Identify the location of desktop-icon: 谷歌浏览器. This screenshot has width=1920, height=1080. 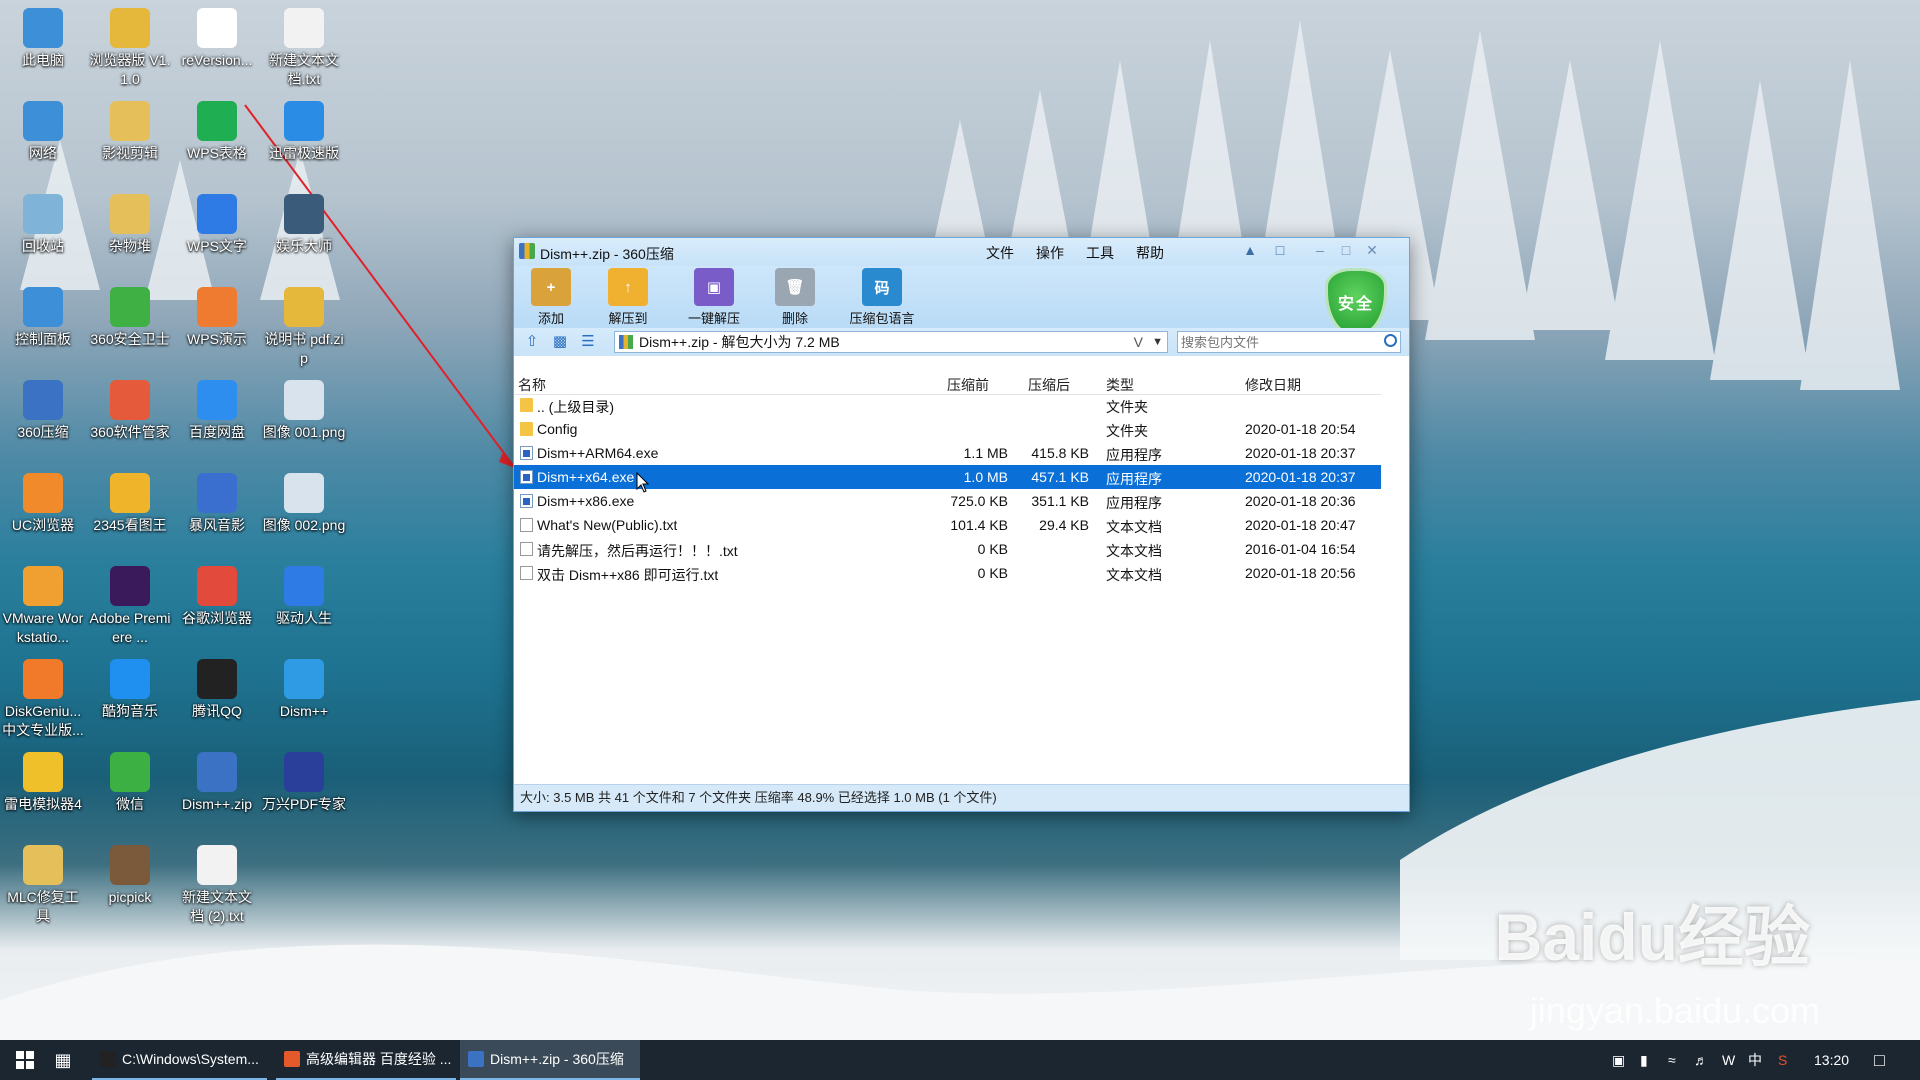
(217, 595).